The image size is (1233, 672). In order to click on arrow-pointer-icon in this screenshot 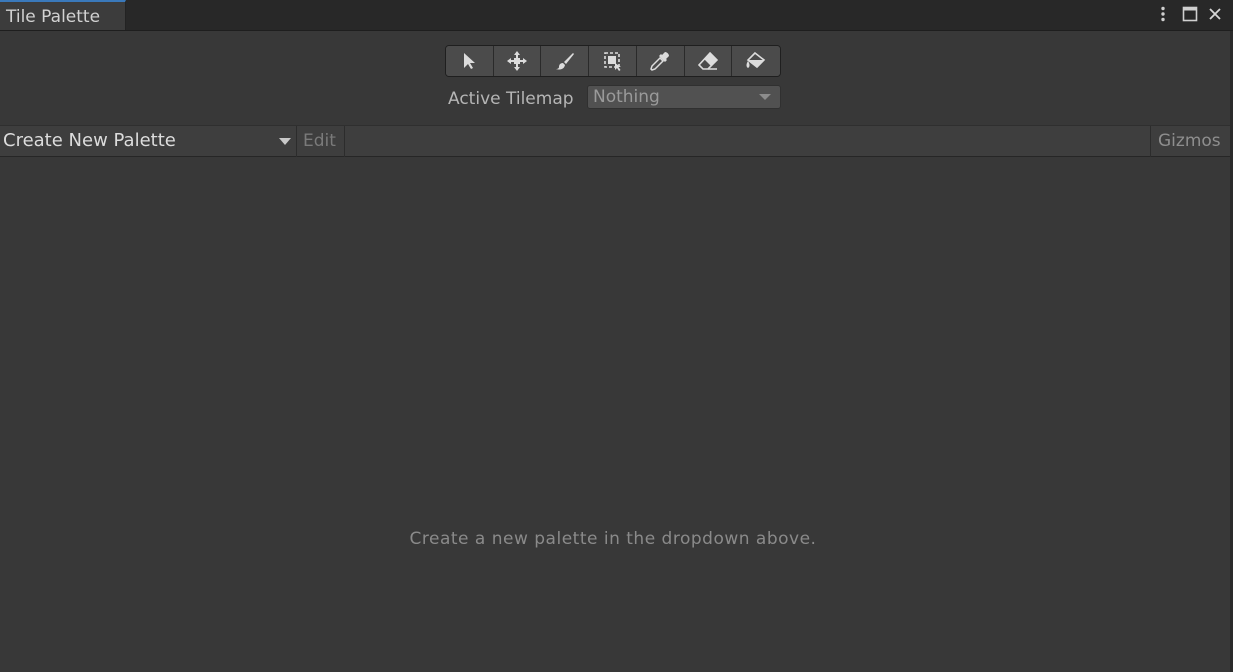, I will do `click(469, 61)`.